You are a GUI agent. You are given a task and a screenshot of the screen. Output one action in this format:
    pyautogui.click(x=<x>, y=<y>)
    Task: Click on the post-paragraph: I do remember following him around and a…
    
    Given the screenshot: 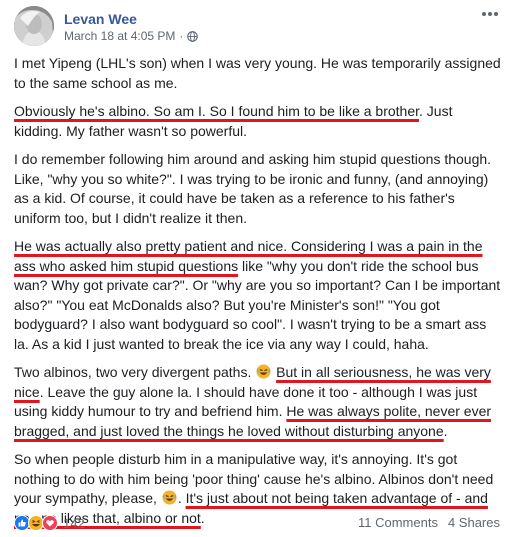 What is the action you would take?
    pyautogui.click(x=253, y=188)
    